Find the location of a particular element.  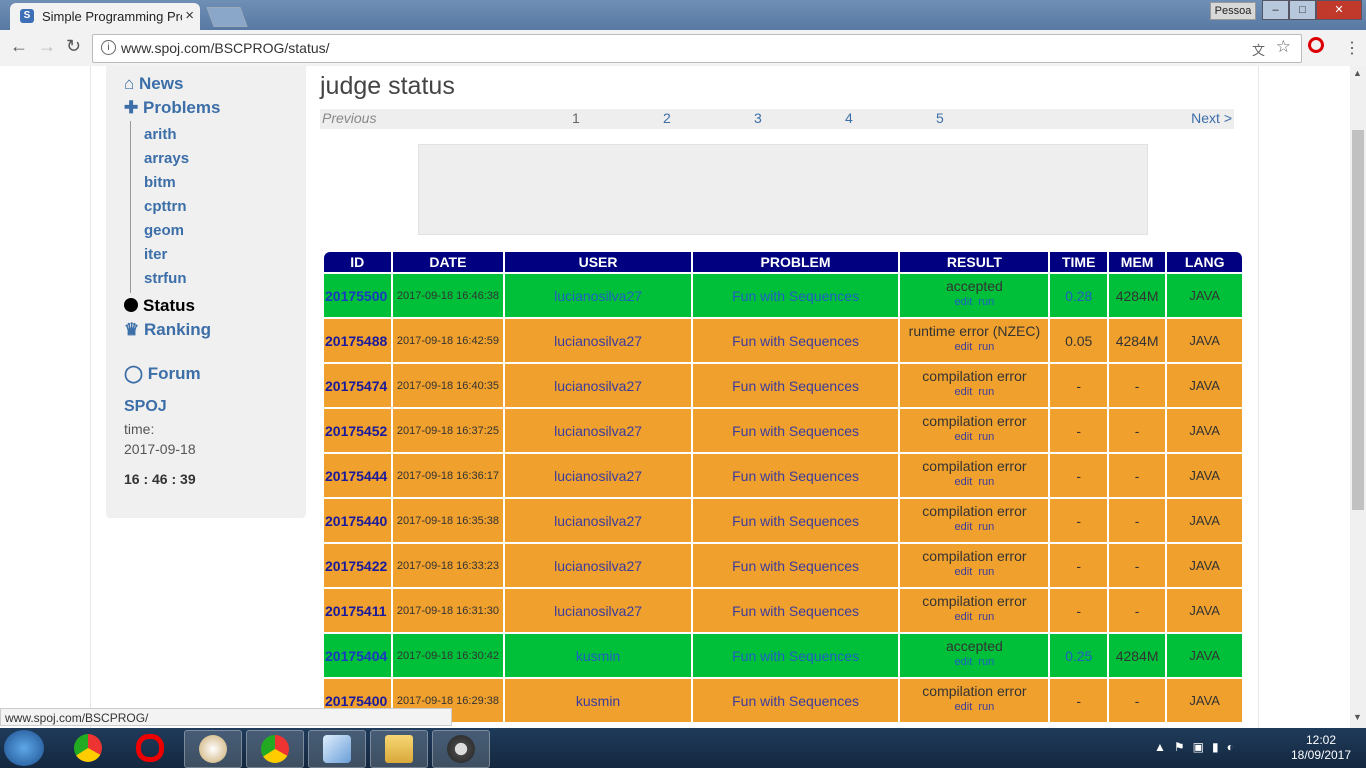

start-button is located at coordinates (24, 748).